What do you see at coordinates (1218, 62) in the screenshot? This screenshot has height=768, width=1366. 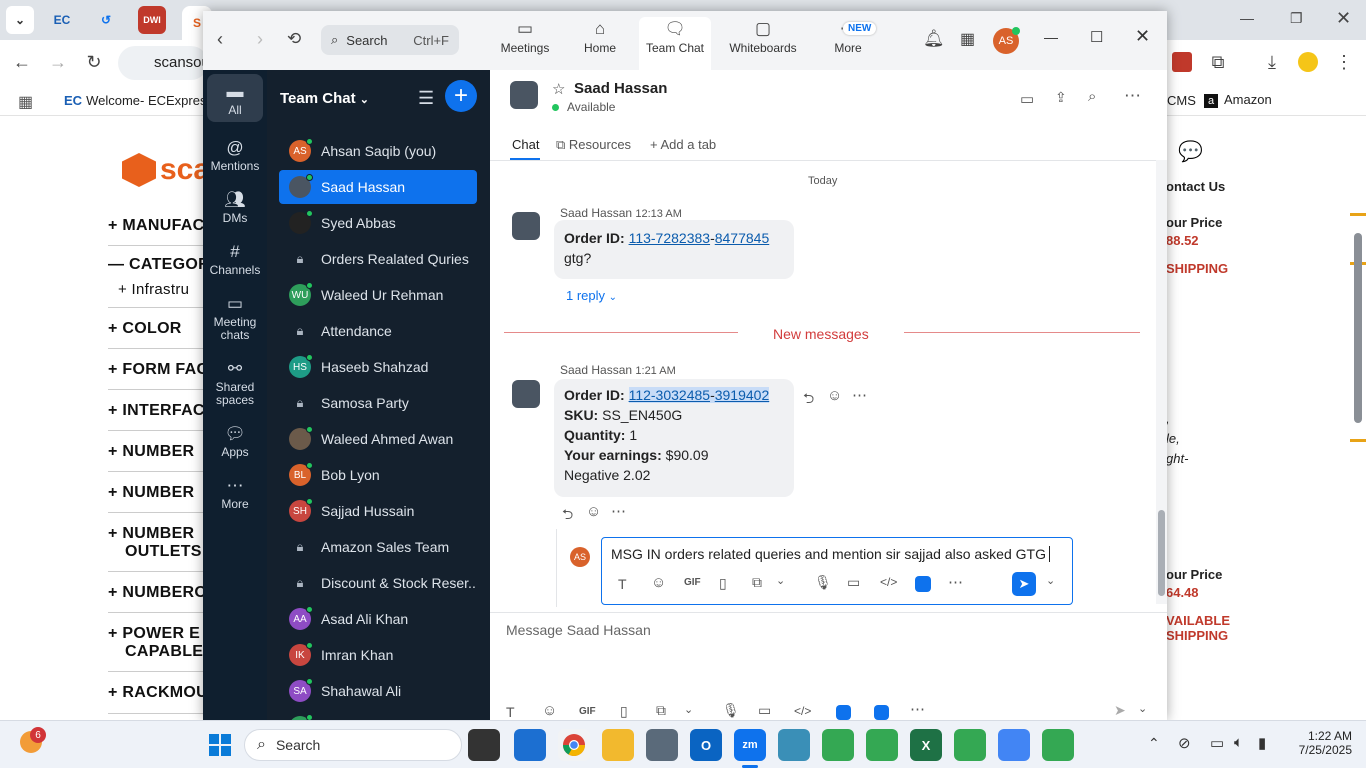 I see `extensions-icon: ⧉` at bounding box center [1218, 62].